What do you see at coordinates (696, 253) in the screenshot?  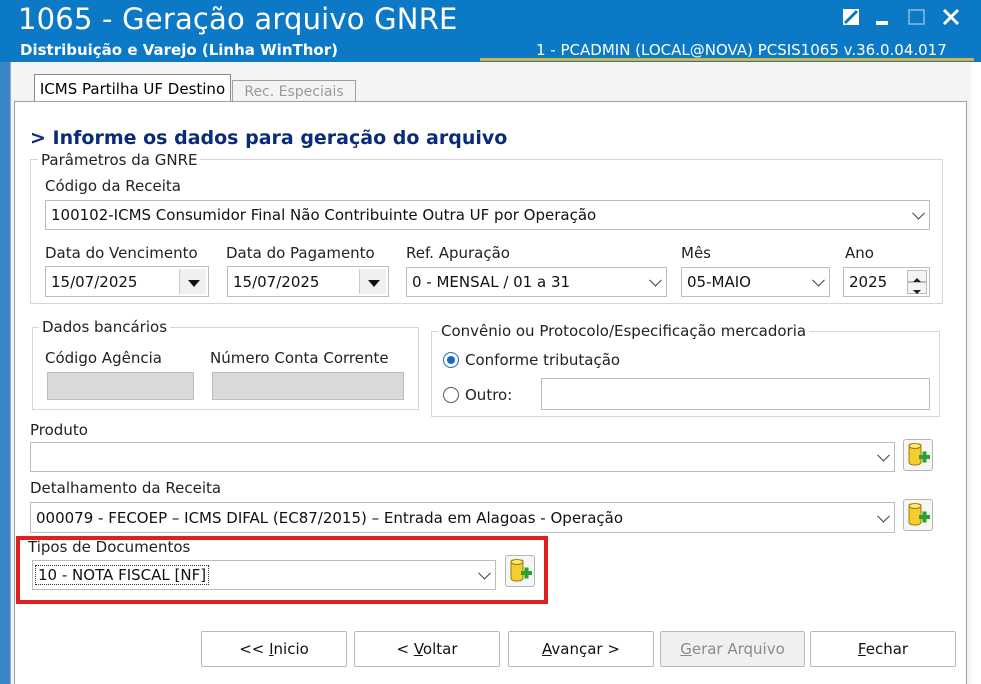 I see `mes-label: Mês` at bounding box center [696, 253].